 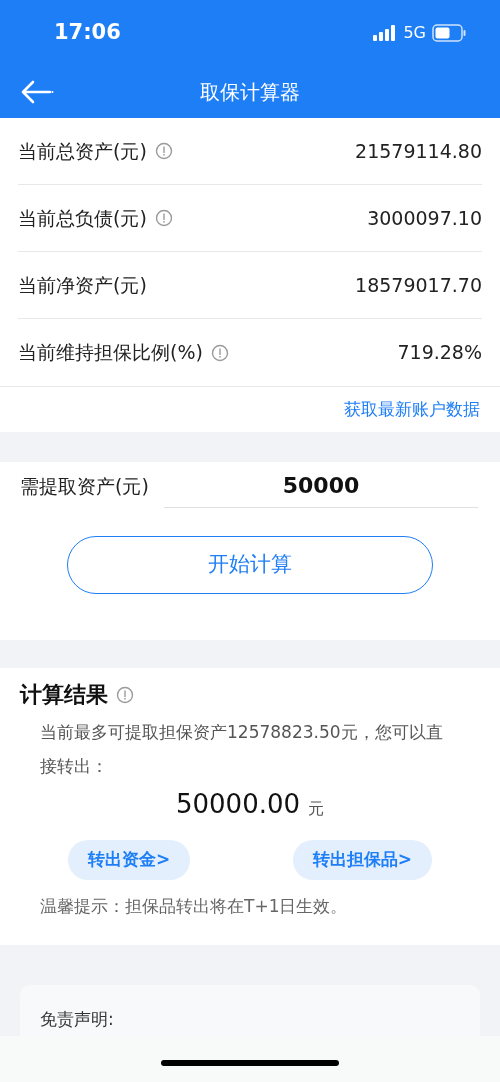 I want to click on result-title: 计算结果, so click(x=64, y=695).